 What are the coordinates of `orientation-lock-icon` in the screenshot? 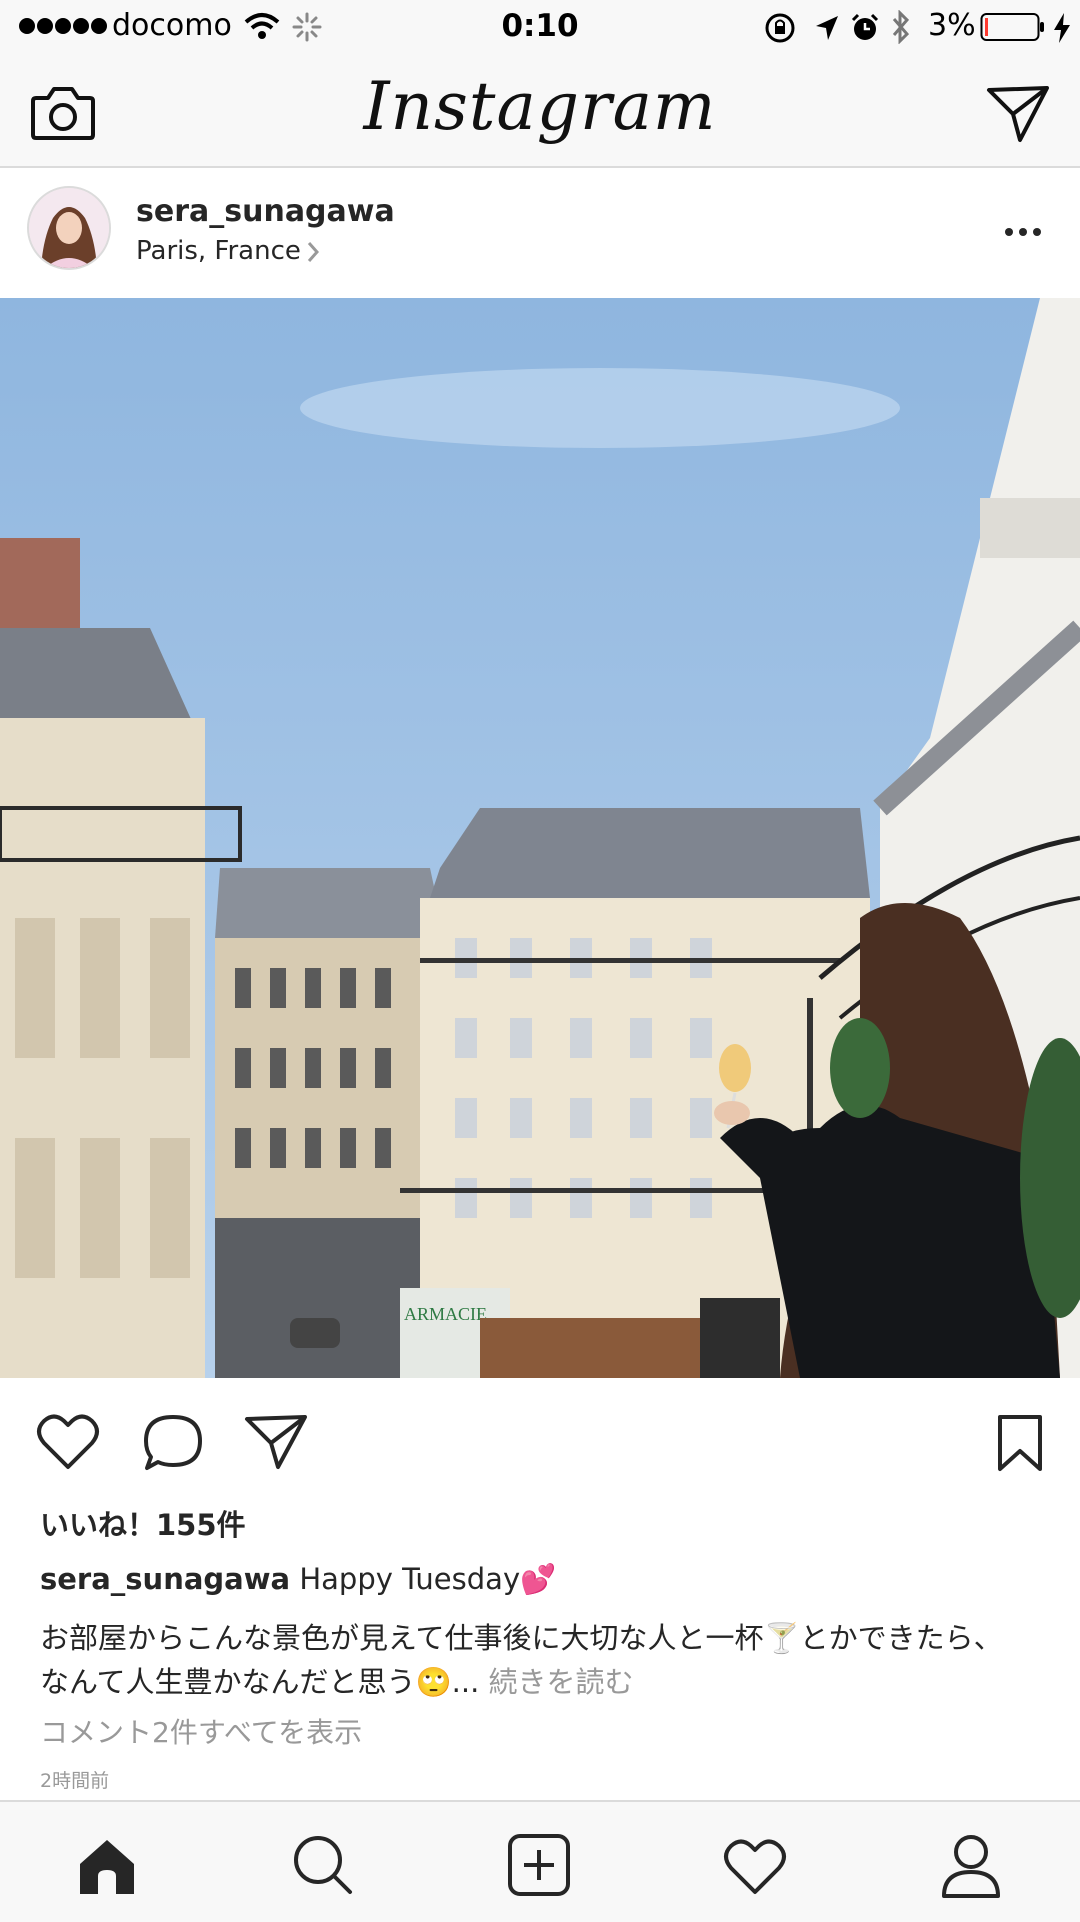 It's located at (780, 28).